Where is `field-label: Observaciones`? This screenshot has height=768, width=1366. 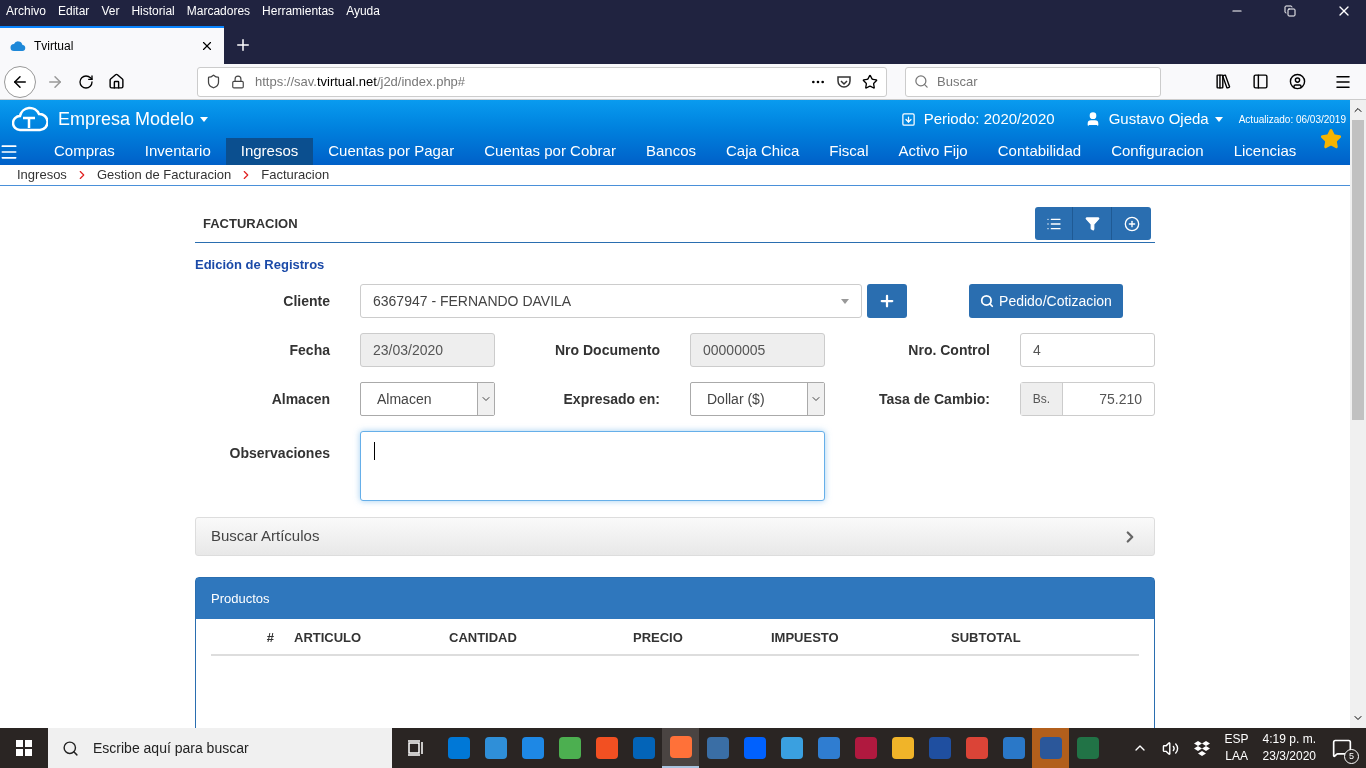
field-label: Observaciones is located at coordinates (279, 453).